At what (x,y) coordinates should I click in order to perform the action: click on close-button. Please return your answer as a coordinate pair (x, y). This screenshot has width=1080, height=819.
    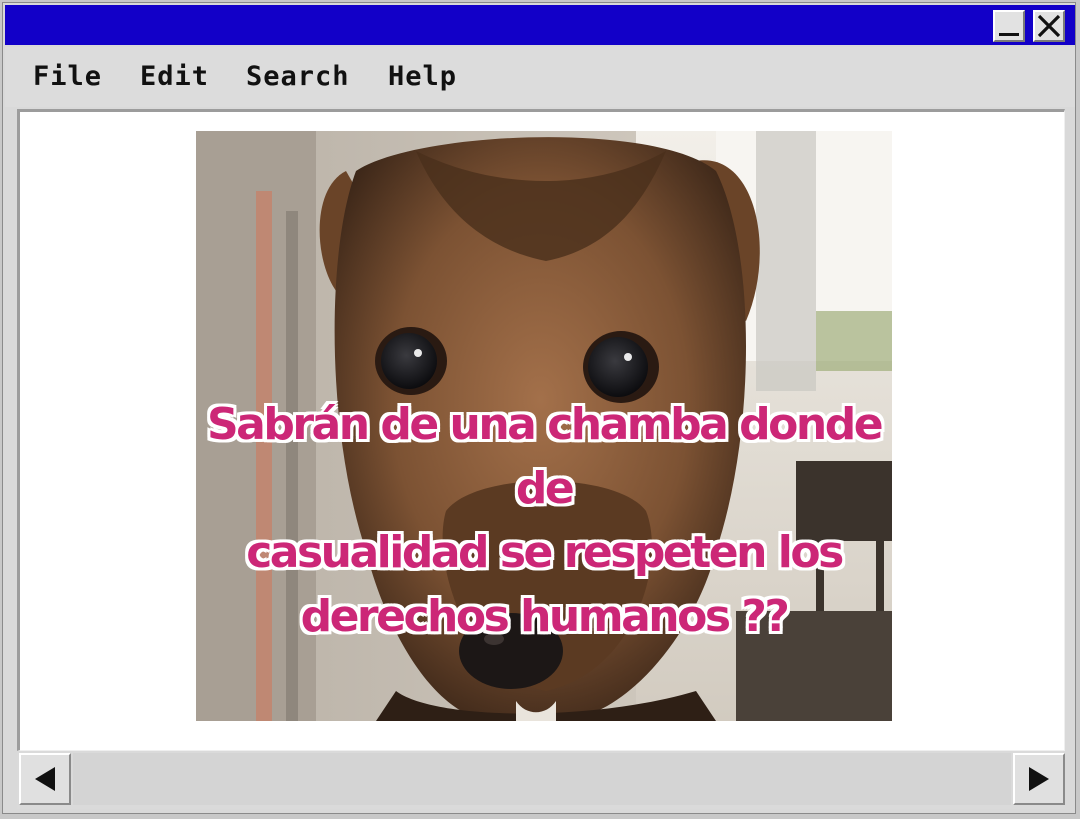
    Looking at the image, I should click on (1049, 26).